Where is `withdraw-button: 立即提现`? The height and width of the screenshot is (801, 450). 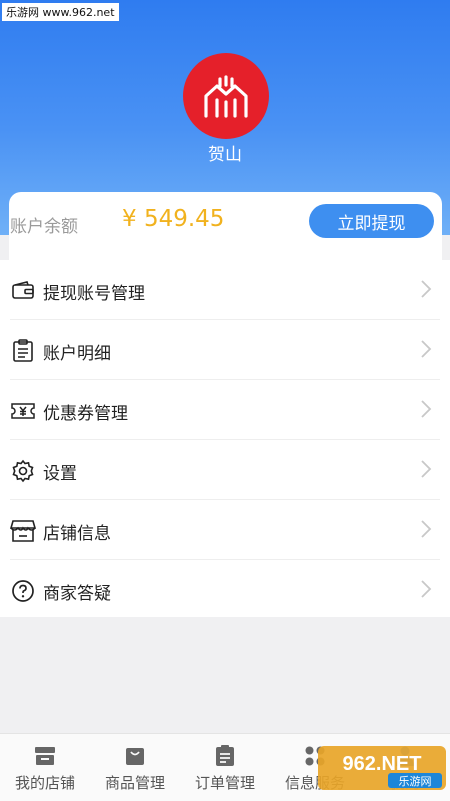 withdraw-button: 立即提现 is located at coordinates (371, 221).